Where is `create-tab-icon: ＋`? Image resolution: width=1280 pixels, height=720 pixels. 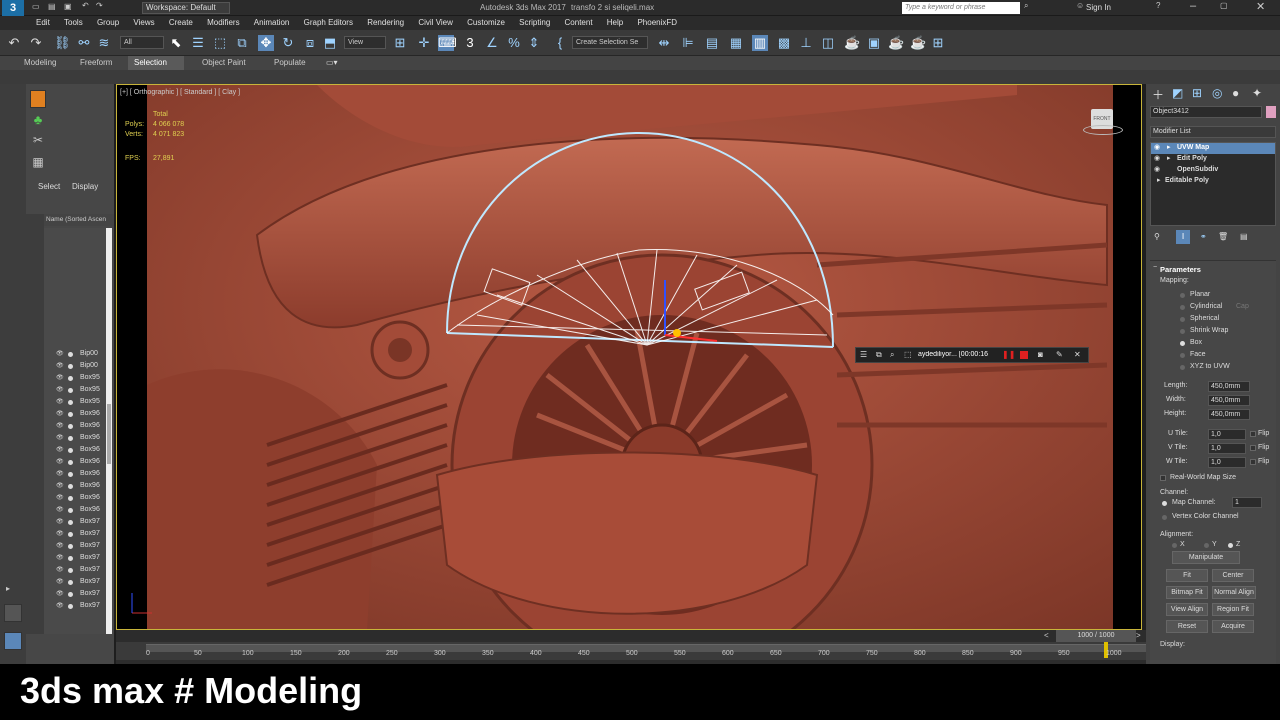
create-tab-icon: ＋ is located at coordinates (1158, 94).